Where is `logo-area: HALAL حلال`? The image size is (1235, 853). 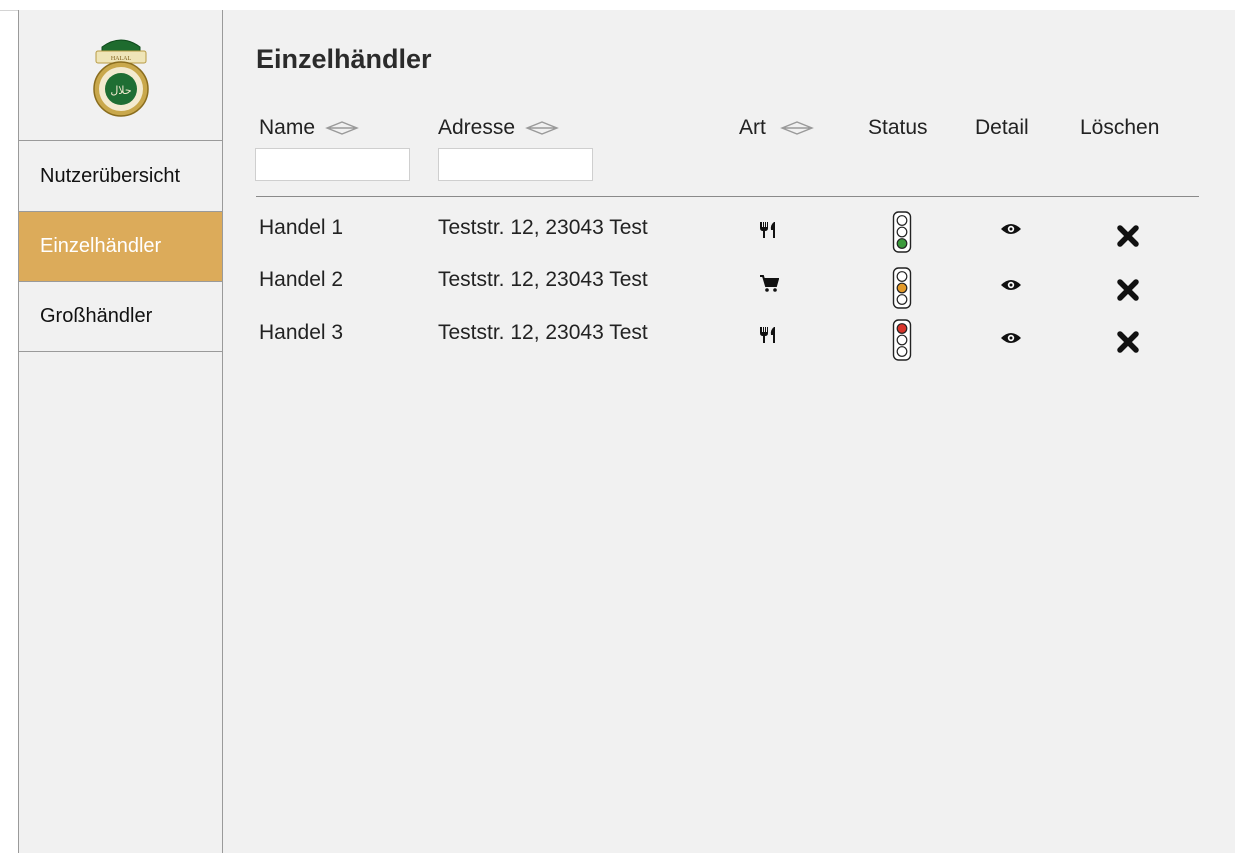
logo-area: HALAL حلال is located at coordinates (120, 75).